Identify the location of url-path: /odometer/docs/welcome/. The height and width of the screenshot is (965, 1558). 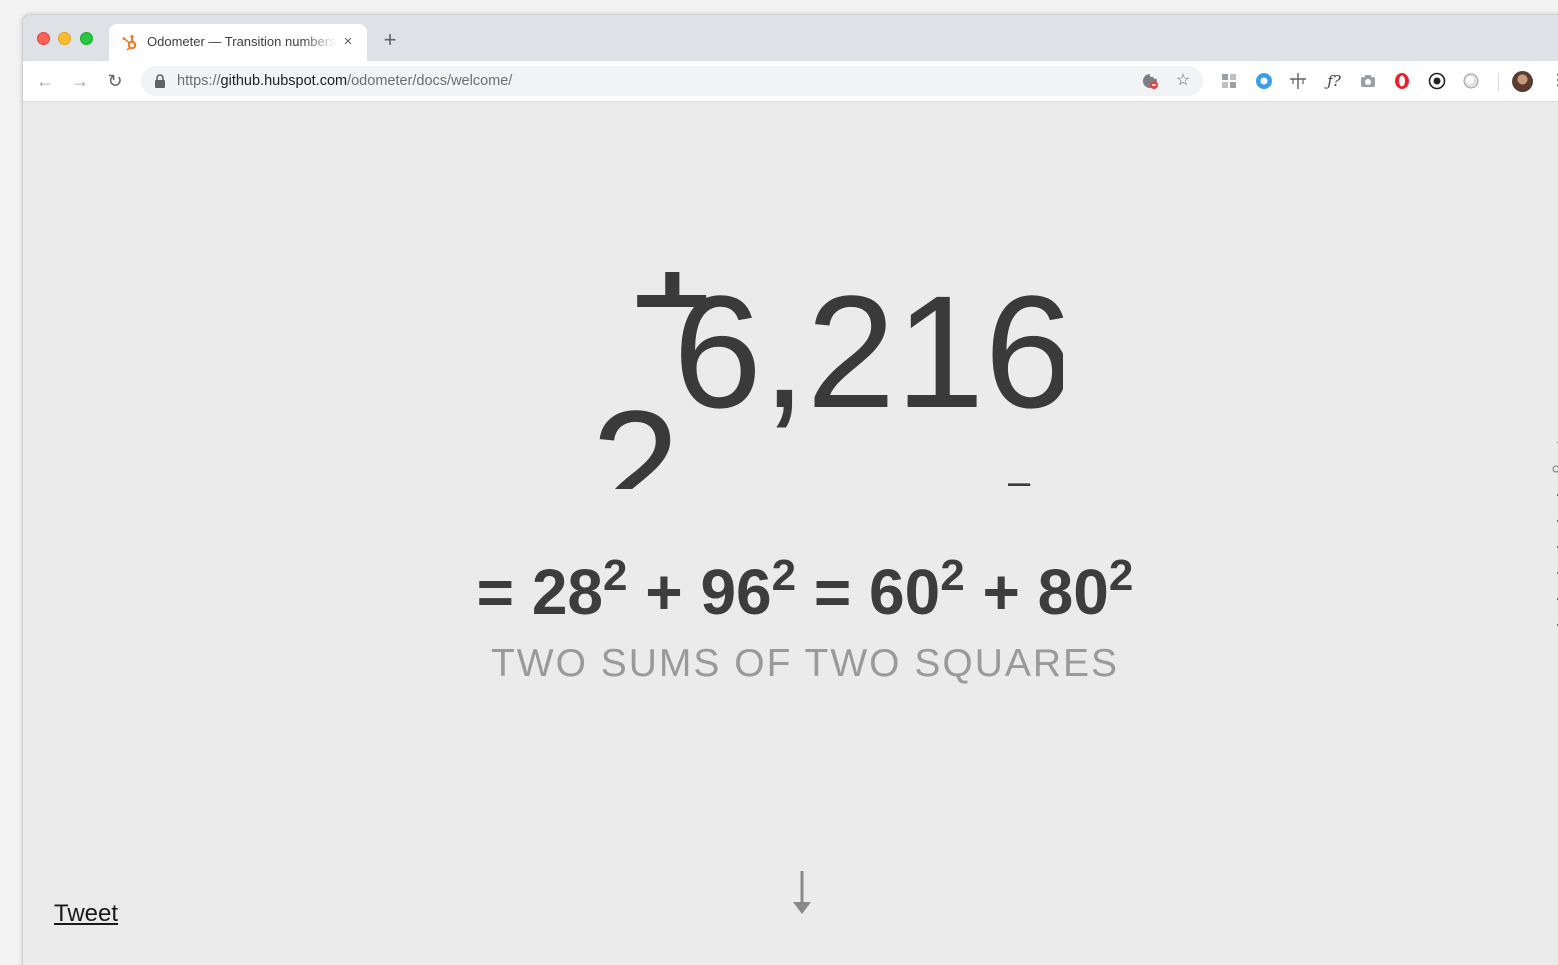
(430, 81).